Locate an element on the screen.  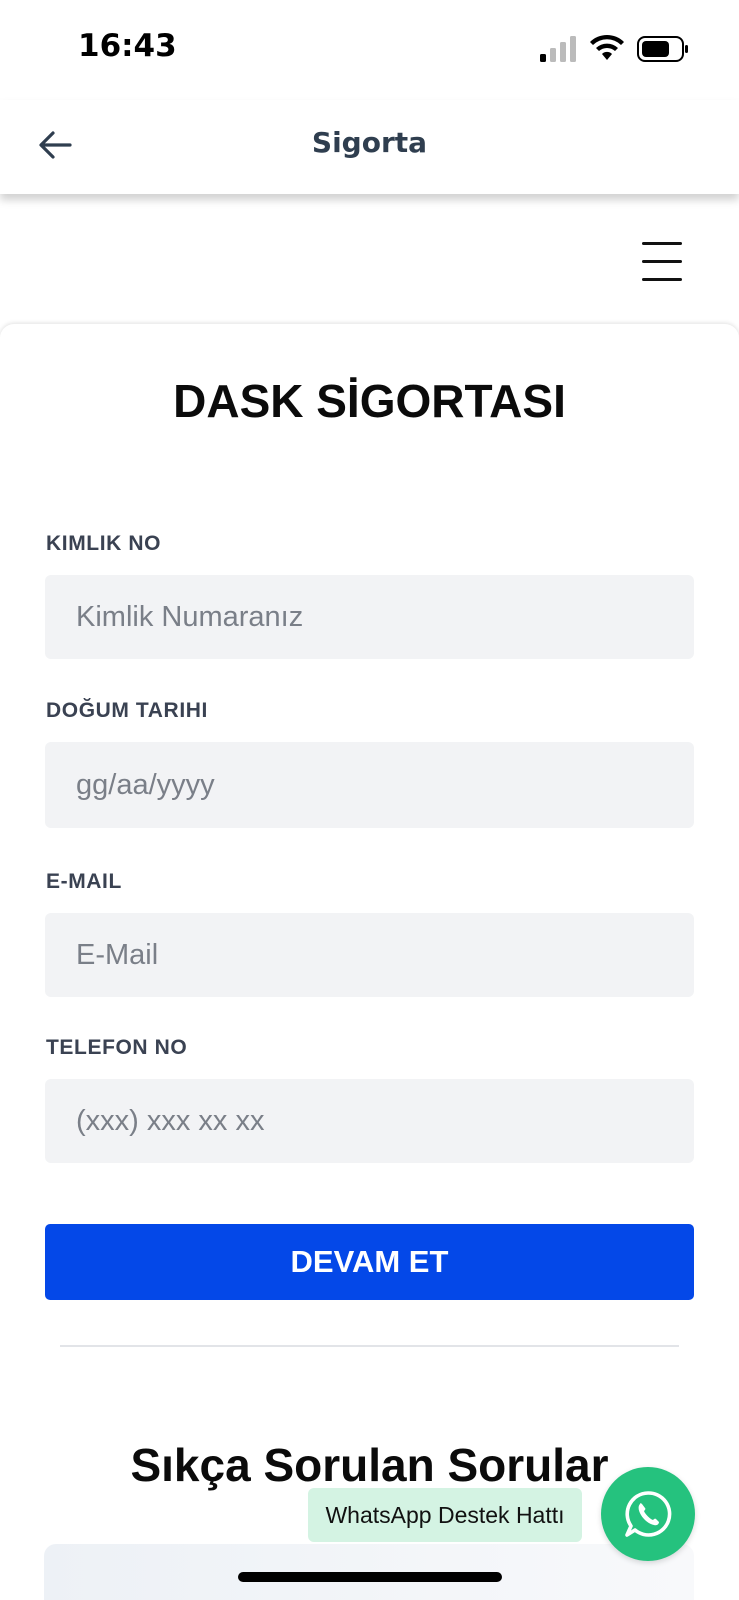
app-header: Sigorta is located at coordinates (369, 147).